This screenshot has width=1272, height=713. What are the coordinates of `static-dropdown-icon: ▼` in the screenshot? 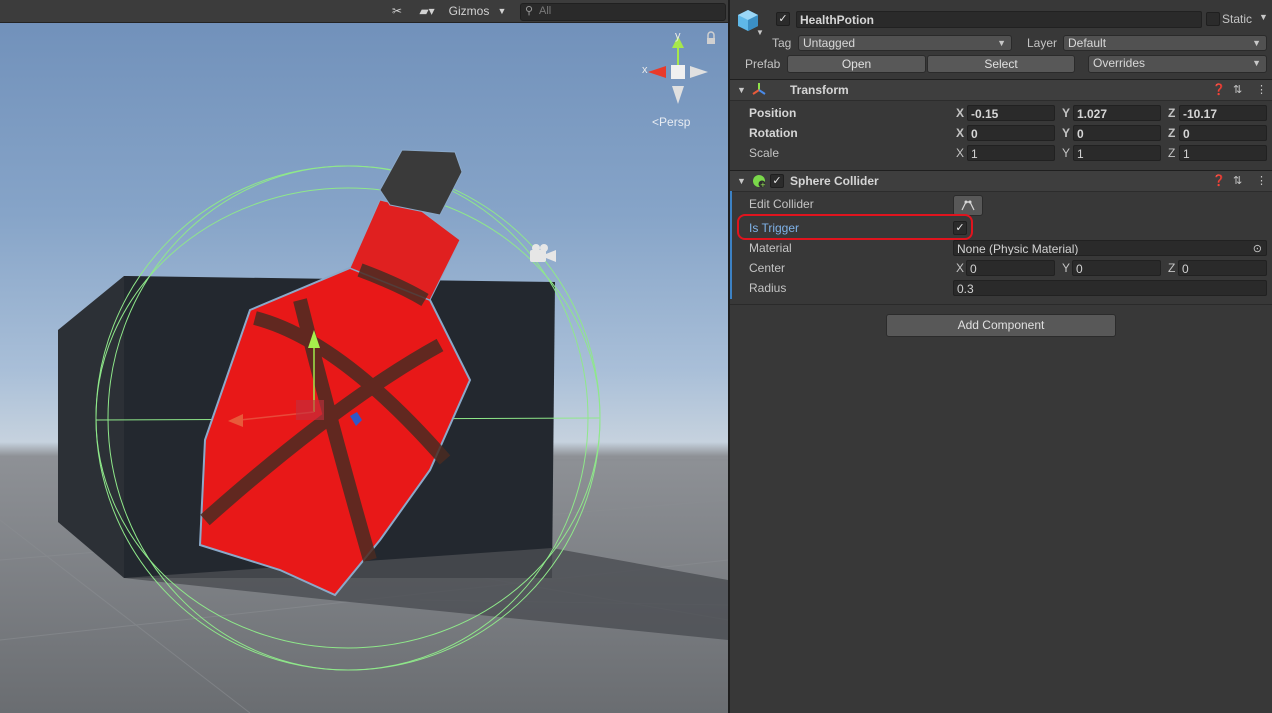 It's located at (1263, 17).